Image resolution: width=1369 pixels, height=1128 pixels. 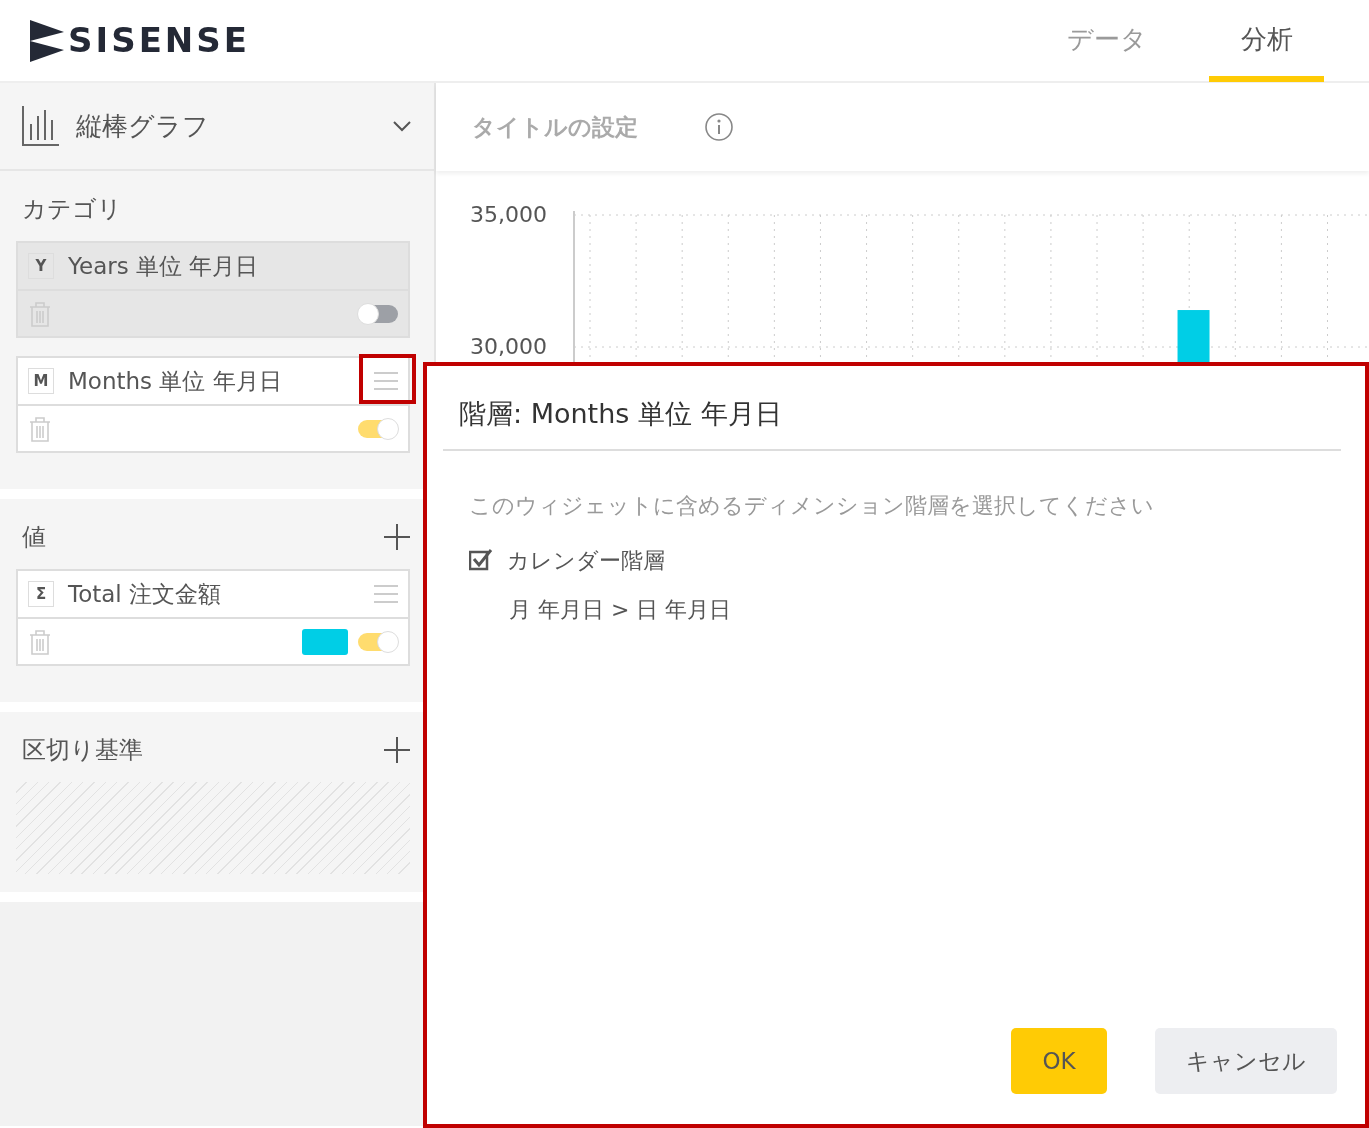 What do you see at coordinates (719, 127) in the screenshot?
I see `info-icon` at bounding box center [719, 127].